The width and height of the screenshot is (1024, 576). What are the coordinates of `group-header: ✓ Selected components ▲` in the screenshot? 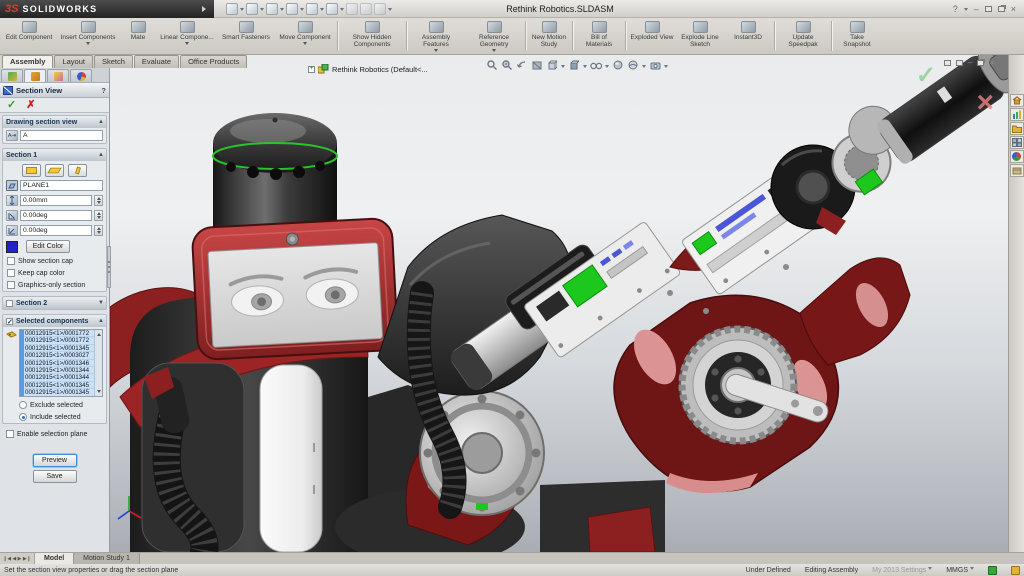 It's located at (54, 321).